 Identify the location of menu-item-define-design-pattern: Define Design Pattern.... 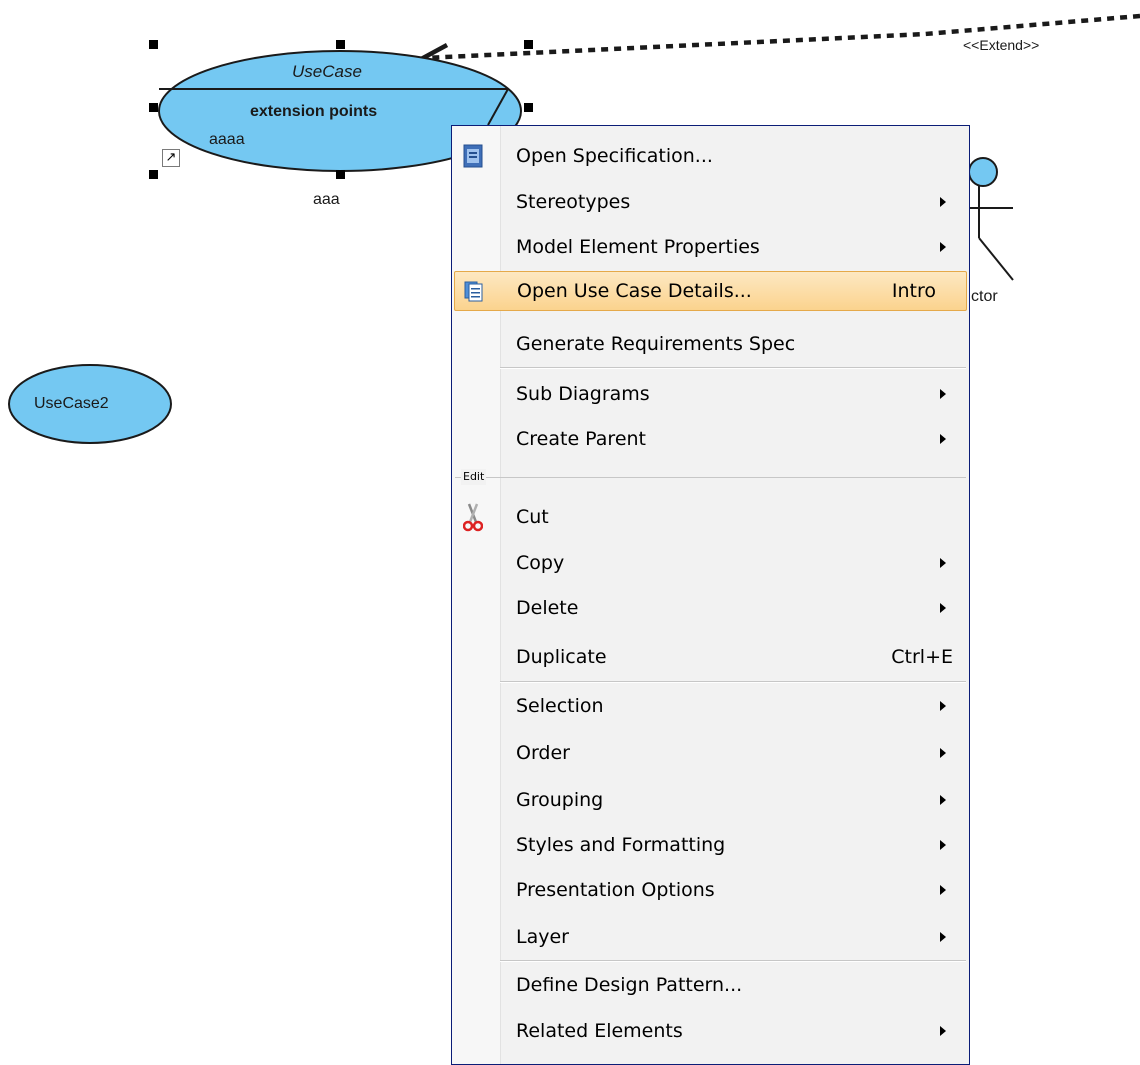
(710, 985).